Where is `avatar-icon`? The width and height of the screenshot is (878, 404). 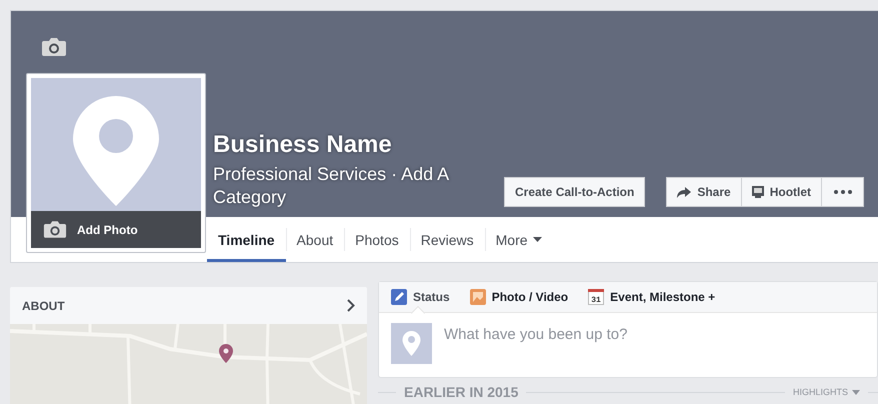
avatar-icon is located at coordinates (411, 343).